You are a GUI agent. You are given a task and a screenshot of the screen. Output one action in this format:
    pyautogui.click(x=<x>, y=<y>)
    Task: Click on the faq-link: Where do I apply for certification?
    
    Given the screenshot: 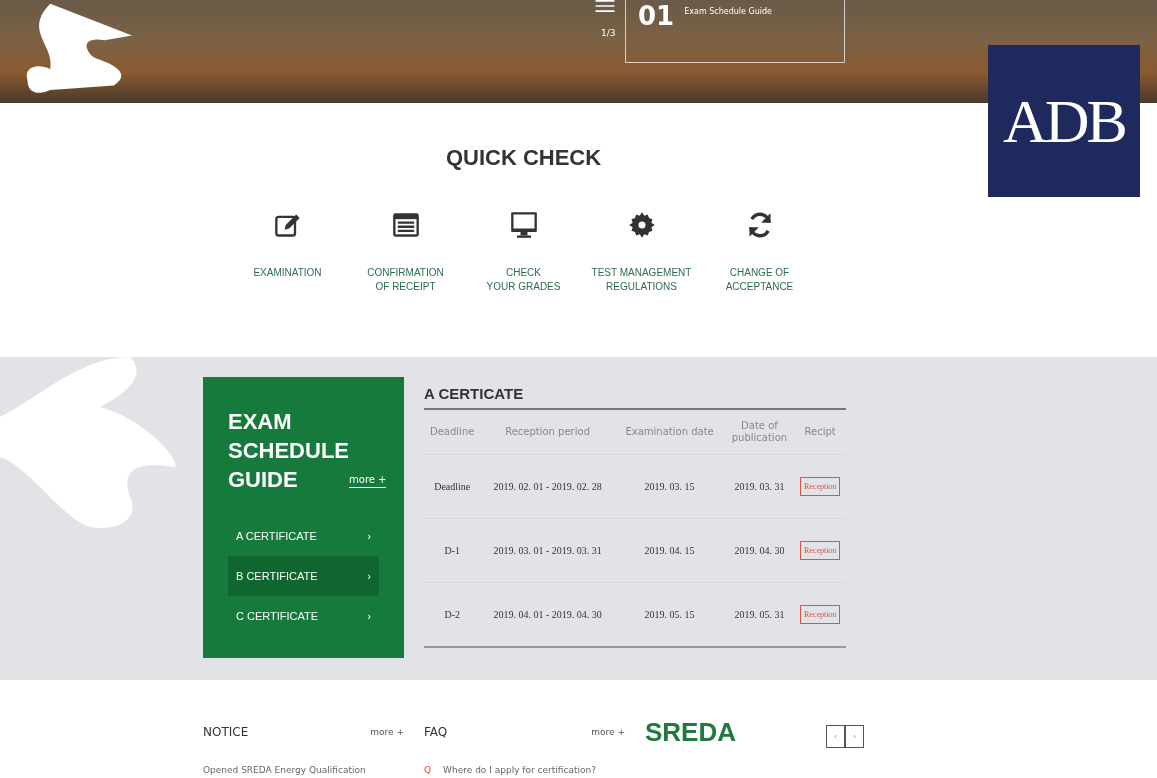 What is the action you would take?
    pyautogui.click(x=519, y=770)
    